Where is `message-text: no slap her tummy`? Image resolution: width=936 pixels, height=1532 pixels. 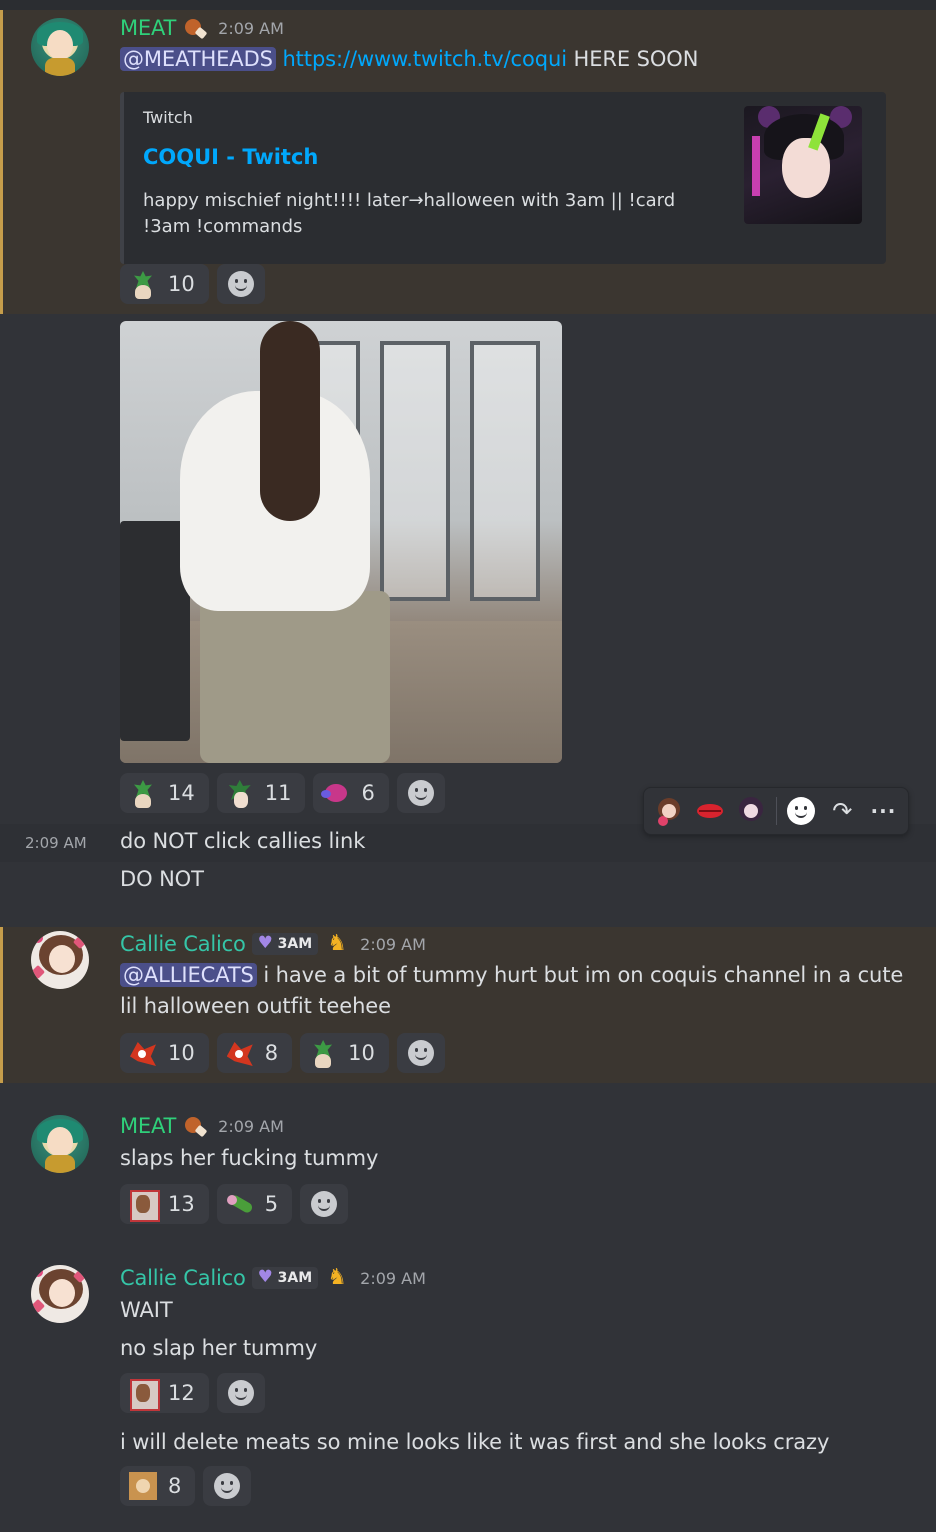
message-text: no slap her tummy is located at coordinates (219, 1348).